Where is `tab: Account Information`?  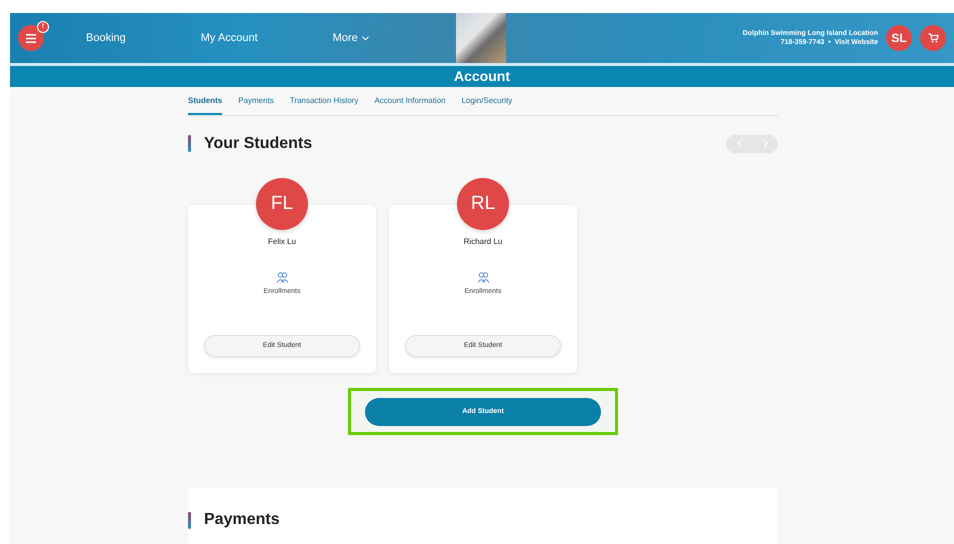 tab: Account Information is located at coordinates (410, 105).